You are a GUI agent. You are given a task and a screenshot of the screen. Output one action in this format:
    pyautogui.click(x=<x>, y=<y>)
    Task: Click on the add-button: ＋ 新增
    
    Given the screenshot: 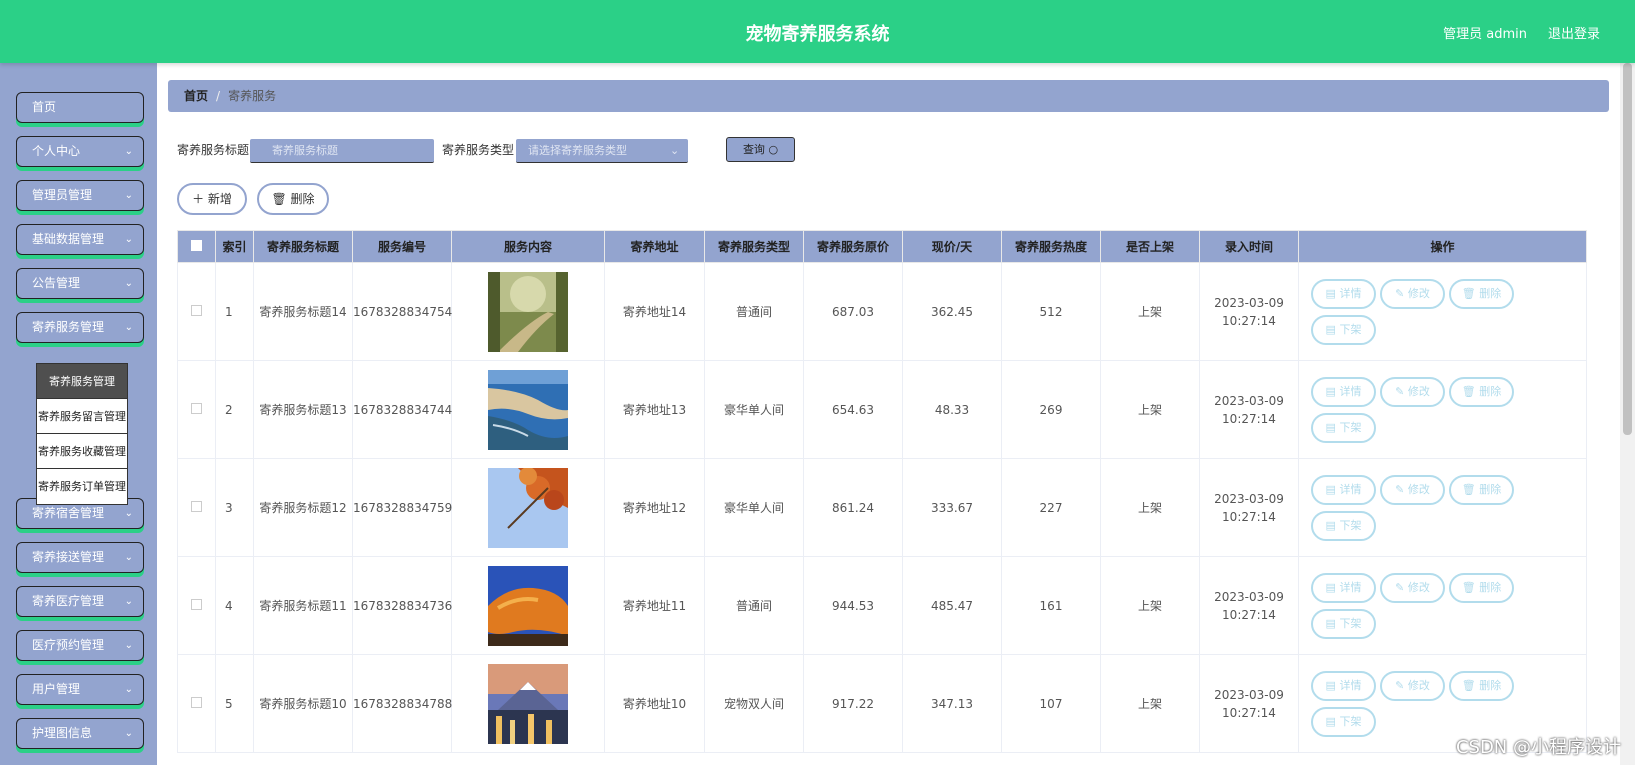 What is the action you would take?
    pyautogui.click(x=212, y=199)
    